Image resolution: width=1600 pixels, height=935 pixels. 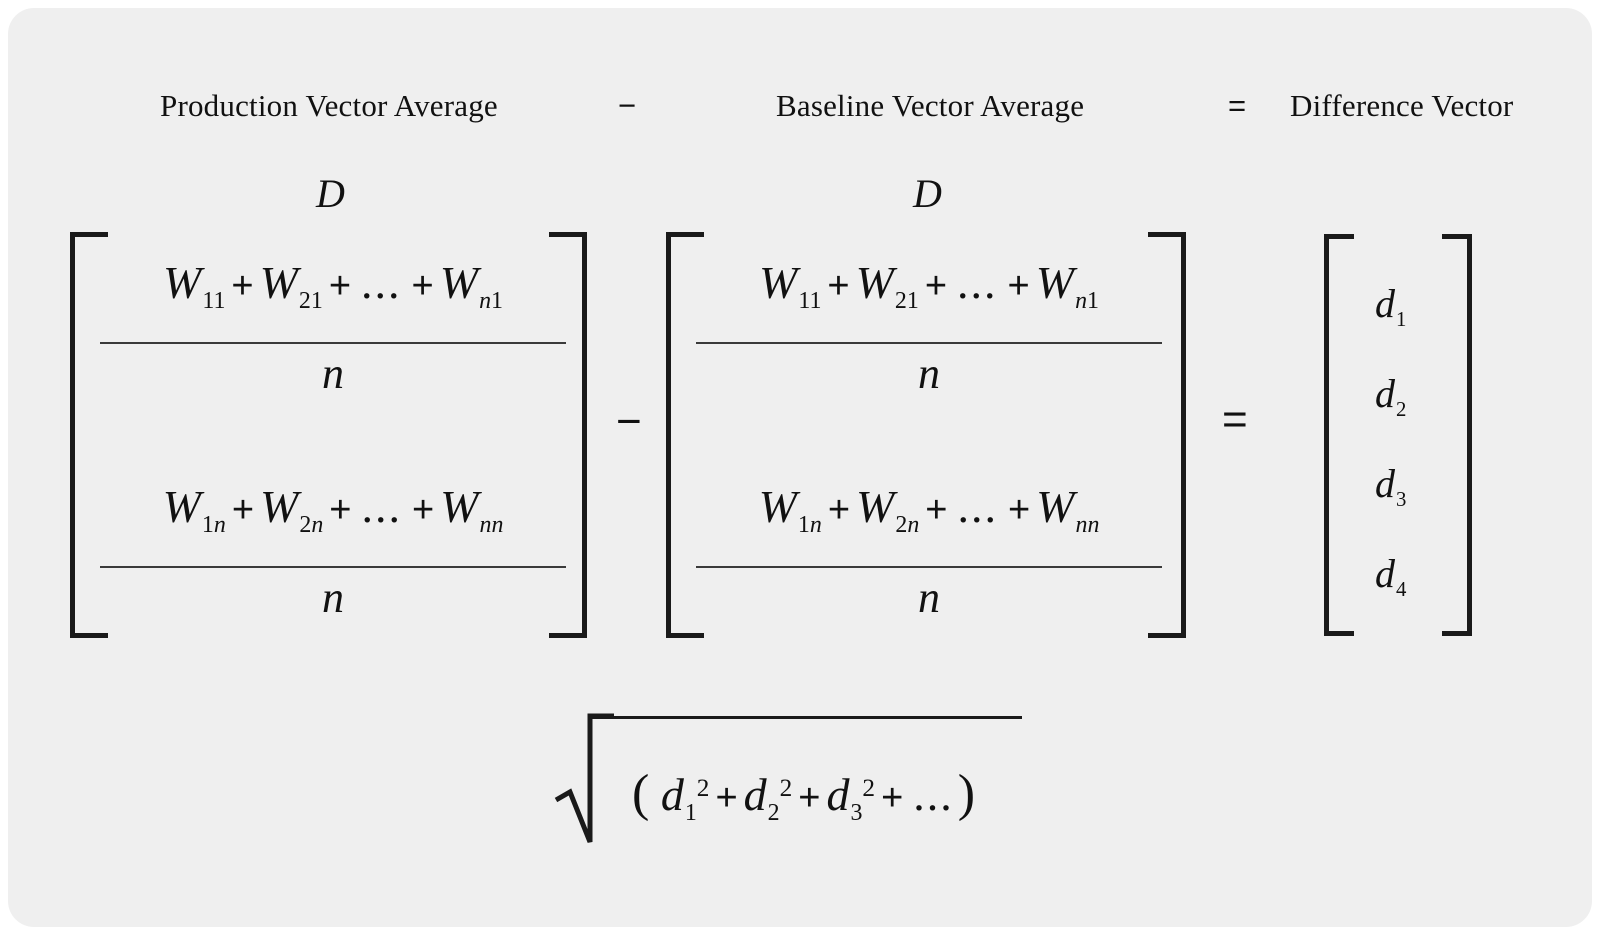 What do you see at coordinates (627, 105) in the screenshot?
I see `header-minus-operator: −` at bounding box center [627, 105].